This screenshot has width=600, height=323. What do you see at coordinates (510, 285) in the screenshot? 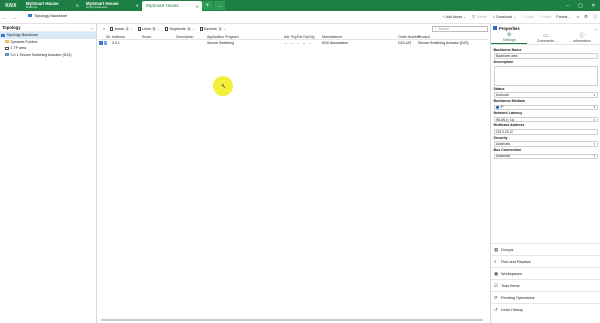
I see `panel-label: Todo Items` at bounding box center [510, 285].